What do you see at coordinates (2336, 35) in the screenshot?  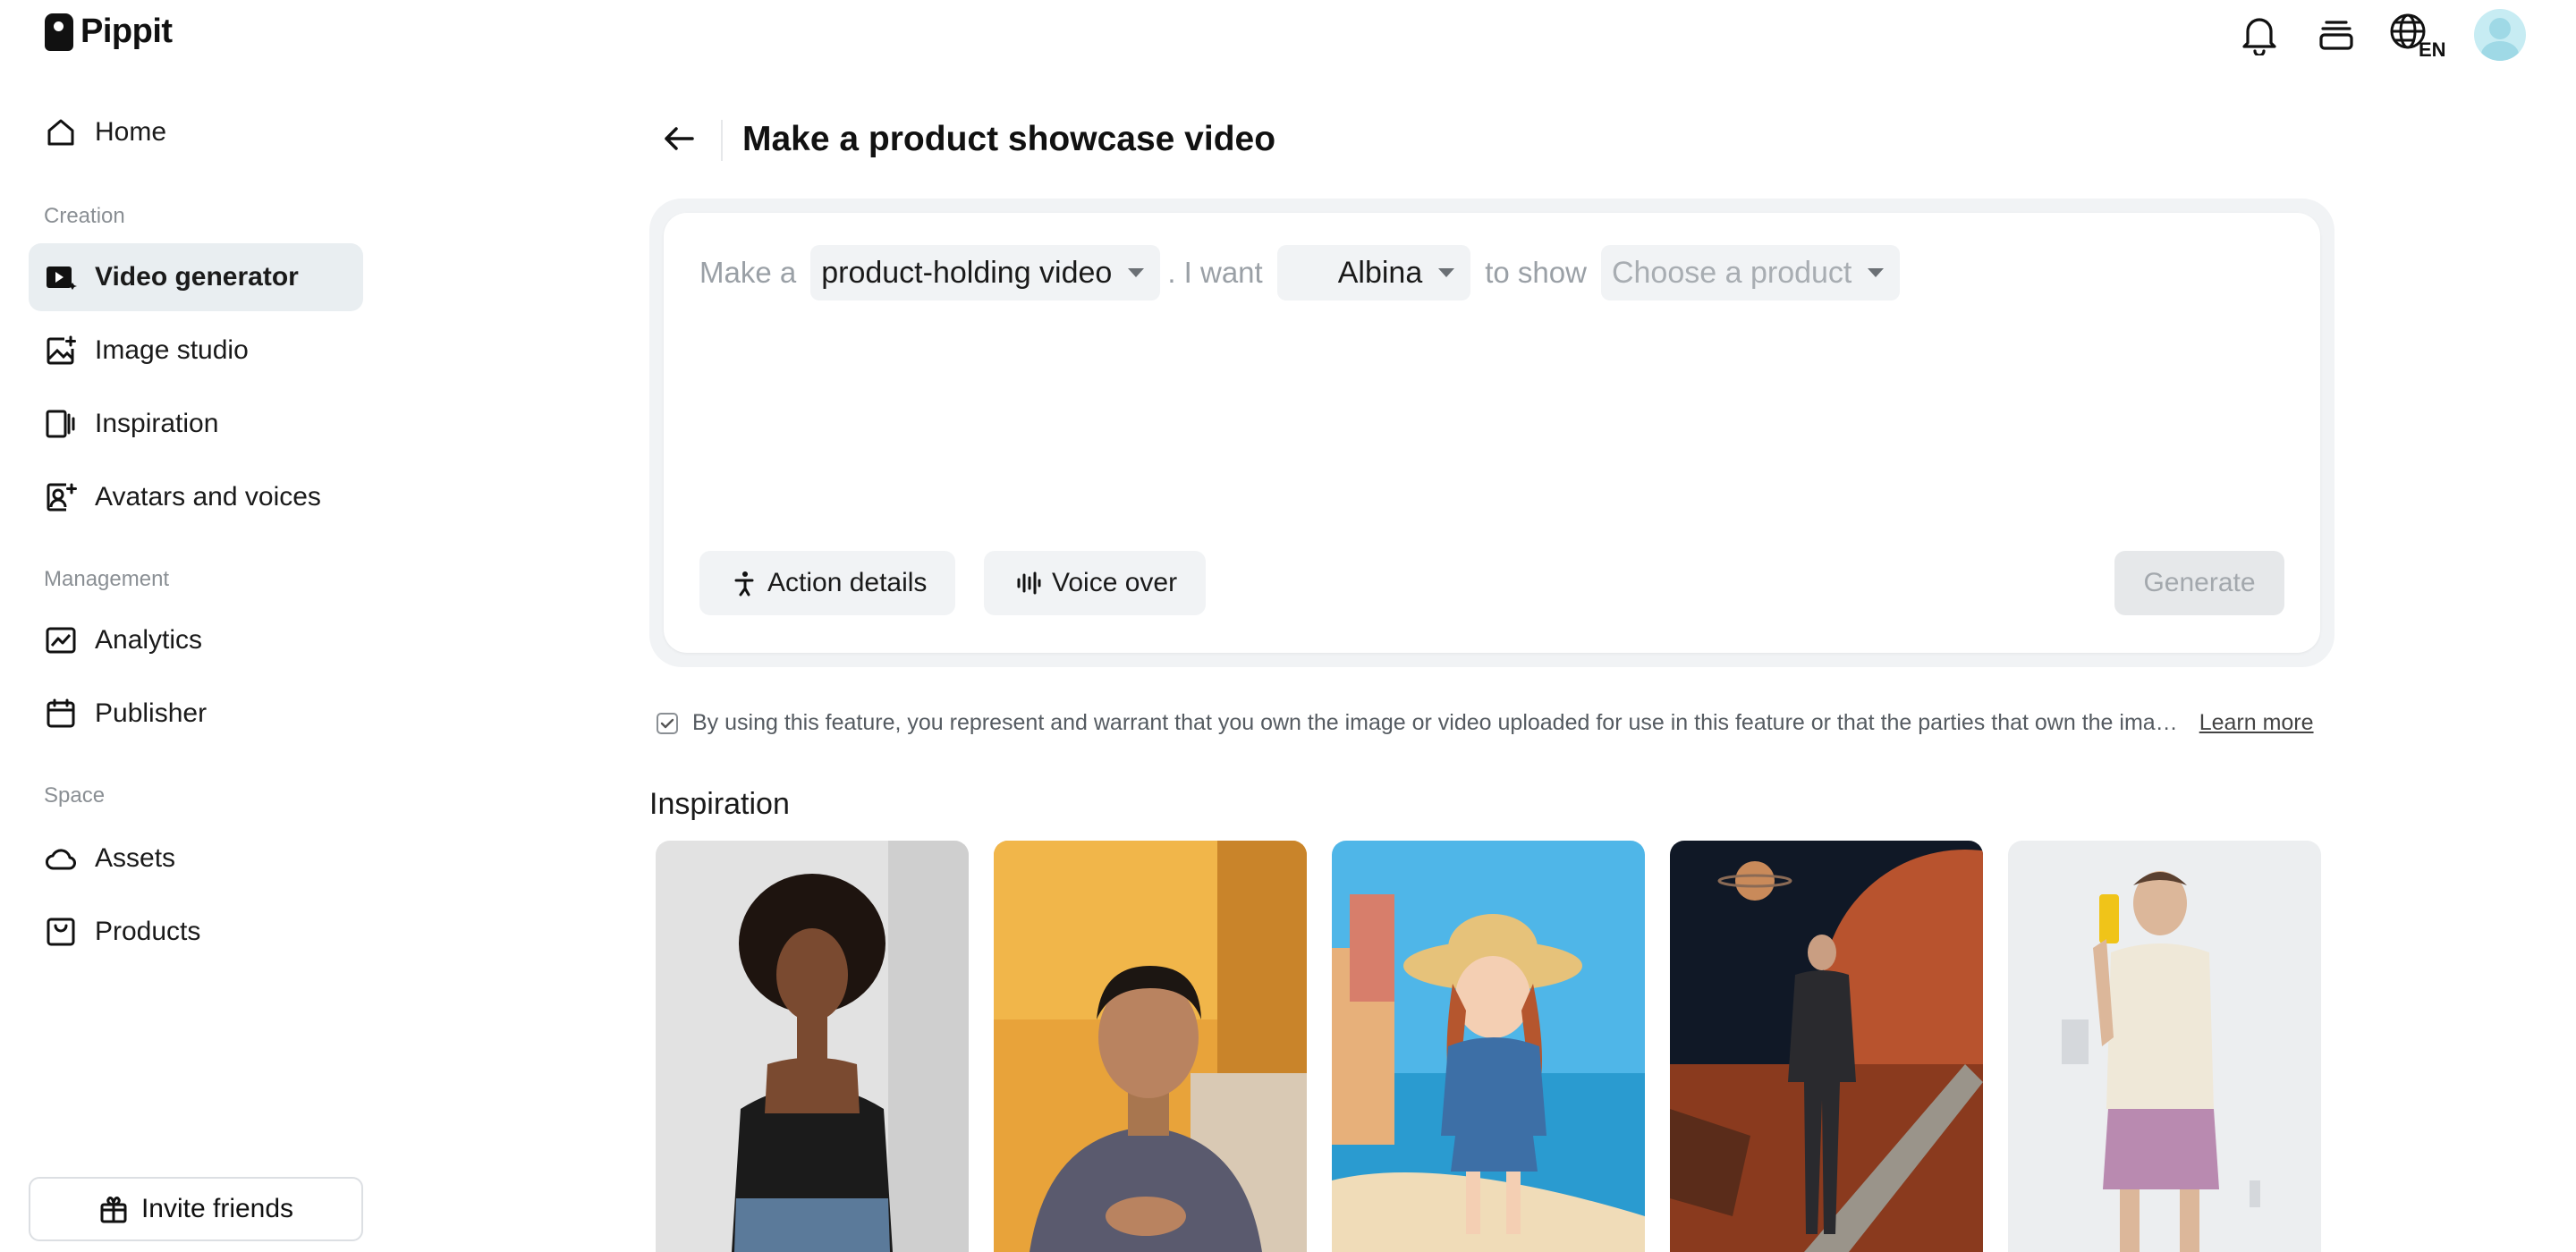 I see `stack-layers-icon` at bounding box center [2336, 35].